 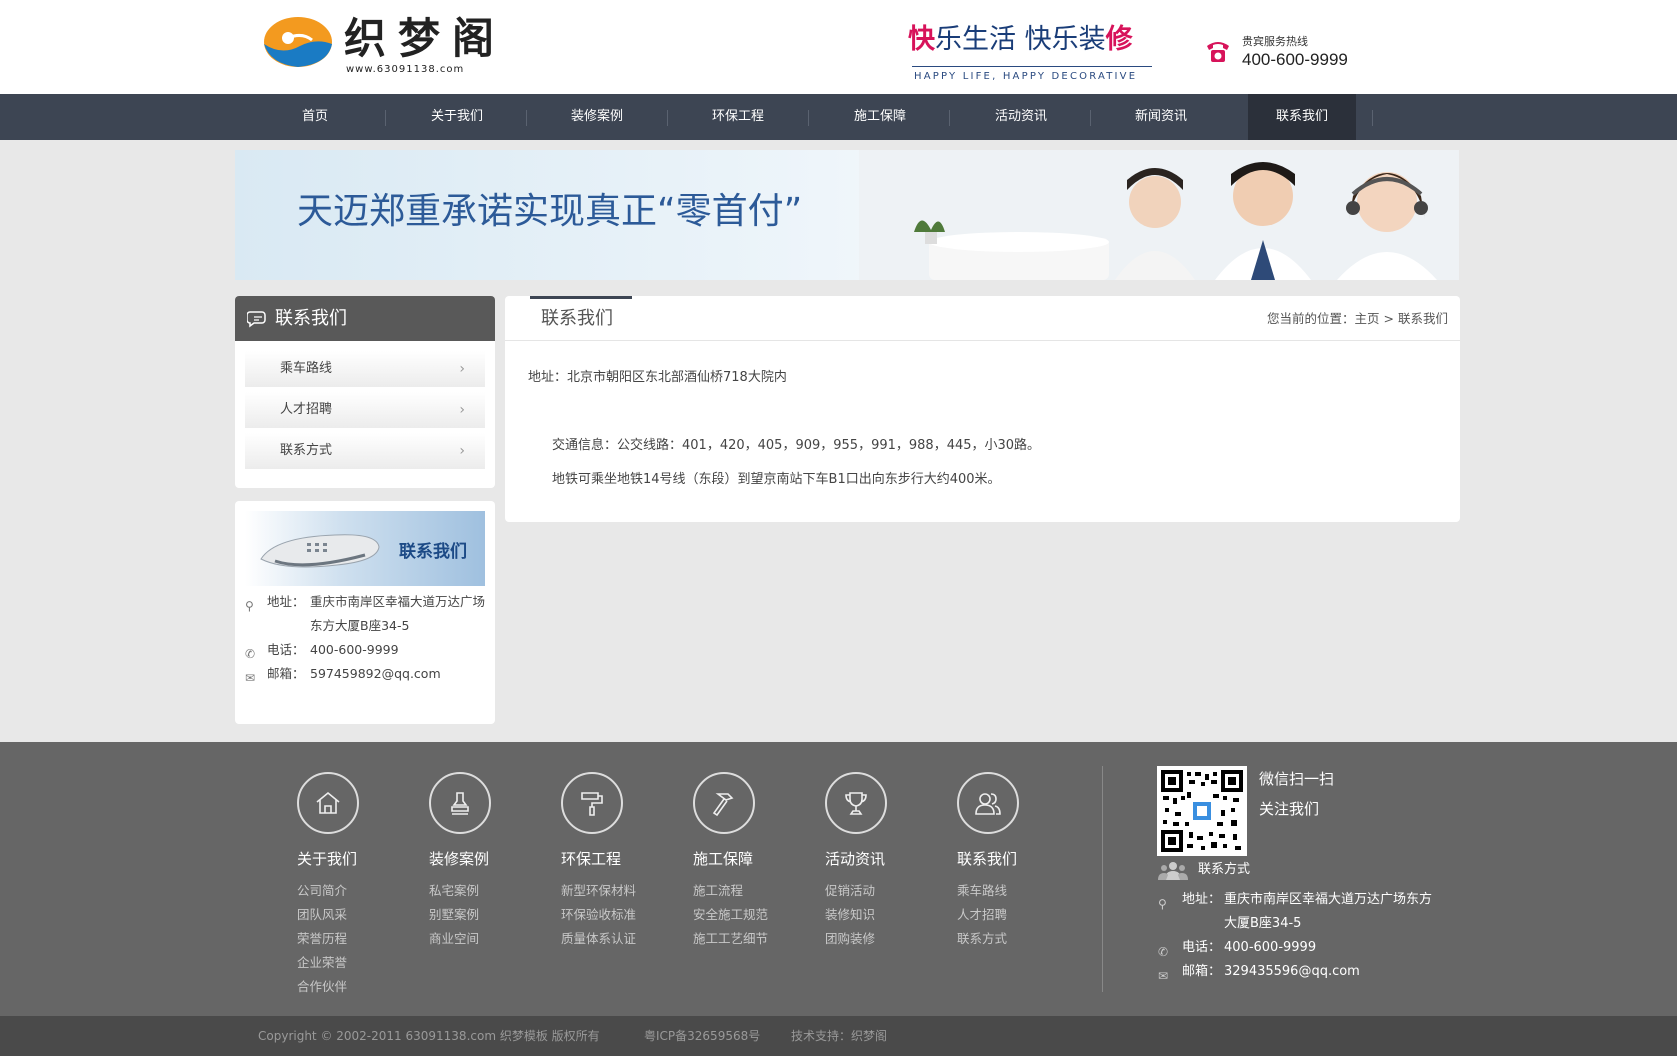 What do you see at coordinates (322, 987) in the screenshot?
I see `footer-link: 合作伙伴` at bounding box center [322, 987].